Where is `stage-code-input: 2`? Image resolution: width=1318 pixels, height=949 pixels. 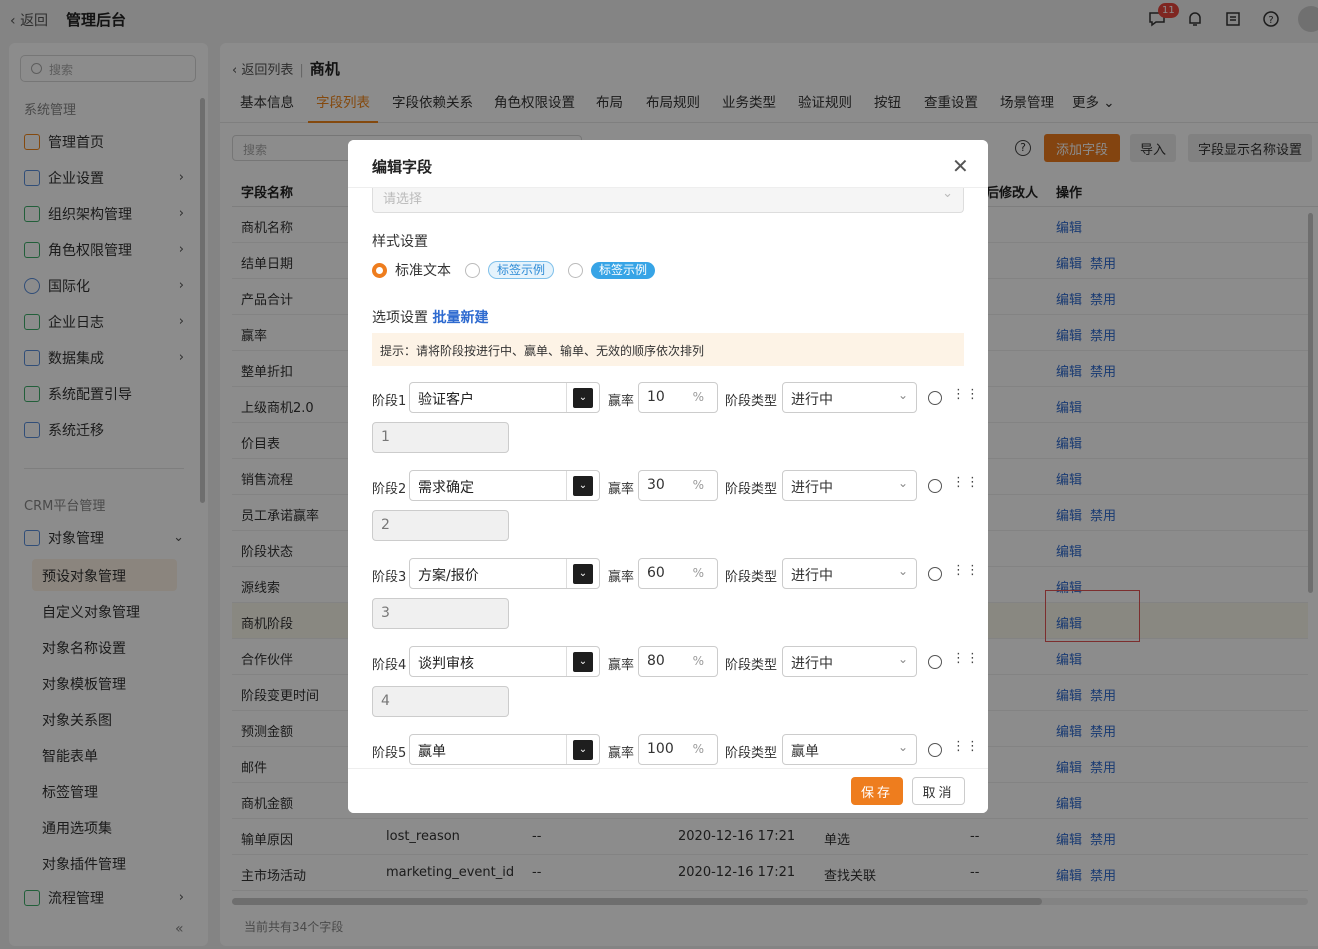
stage-code-input: 2 is located at coordinates (440, 525).